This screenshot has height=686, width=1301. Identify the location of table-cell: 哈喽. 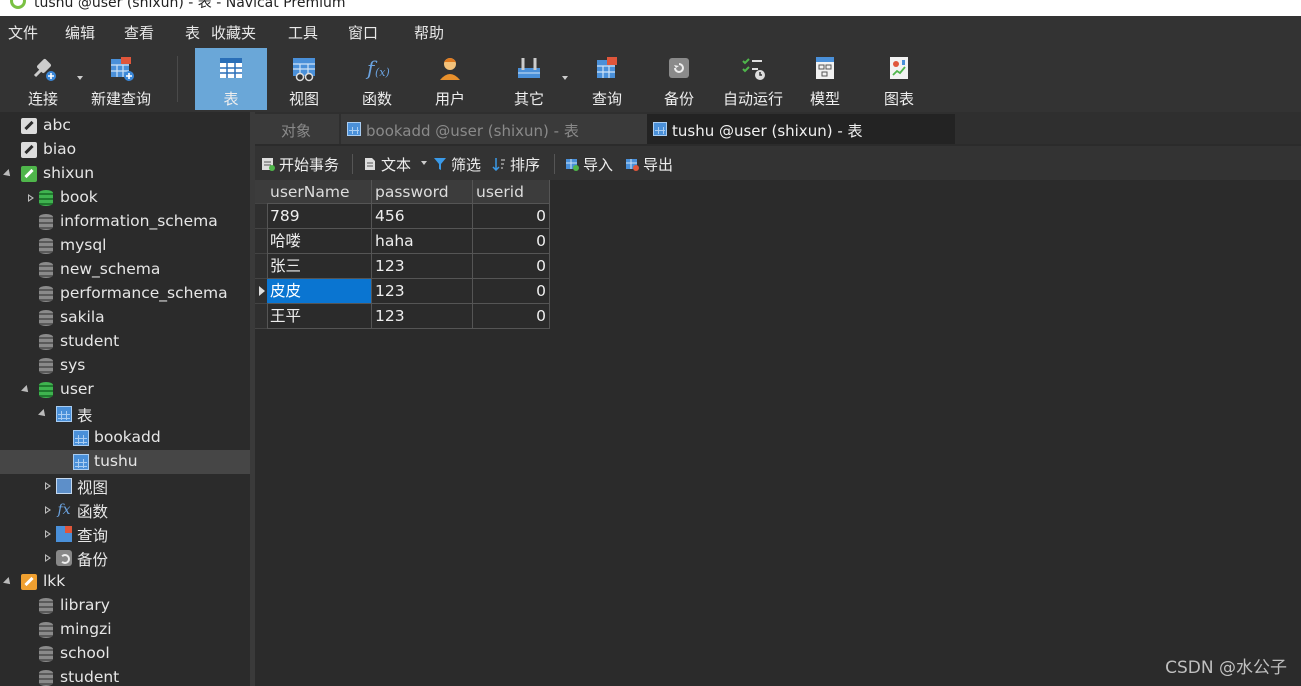
(319, 241).